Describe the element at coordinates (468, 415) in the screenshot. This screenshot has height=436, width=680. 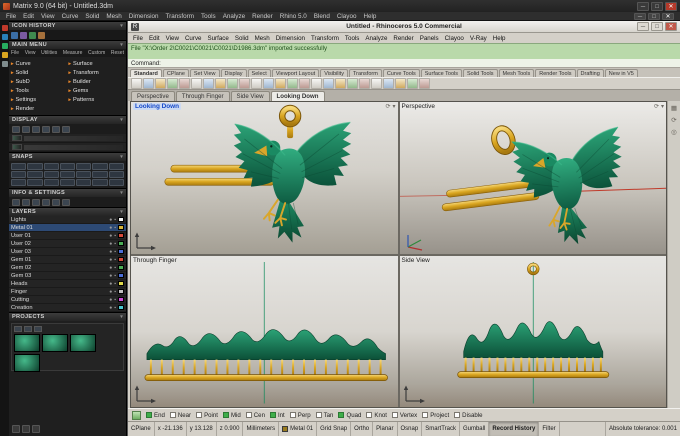
I see `osnap-disable: Disable` at that location.